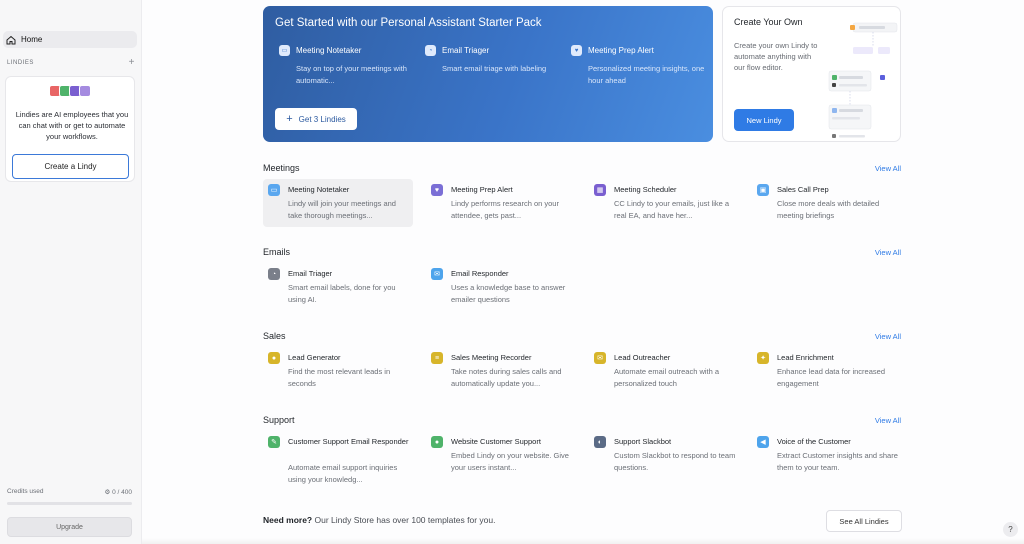 The height and width of the screenshot is (544, 1024). Describe the element at coordinates (886, 252) in the screenshot. I see `view-all-emails-link: View All` at that location.